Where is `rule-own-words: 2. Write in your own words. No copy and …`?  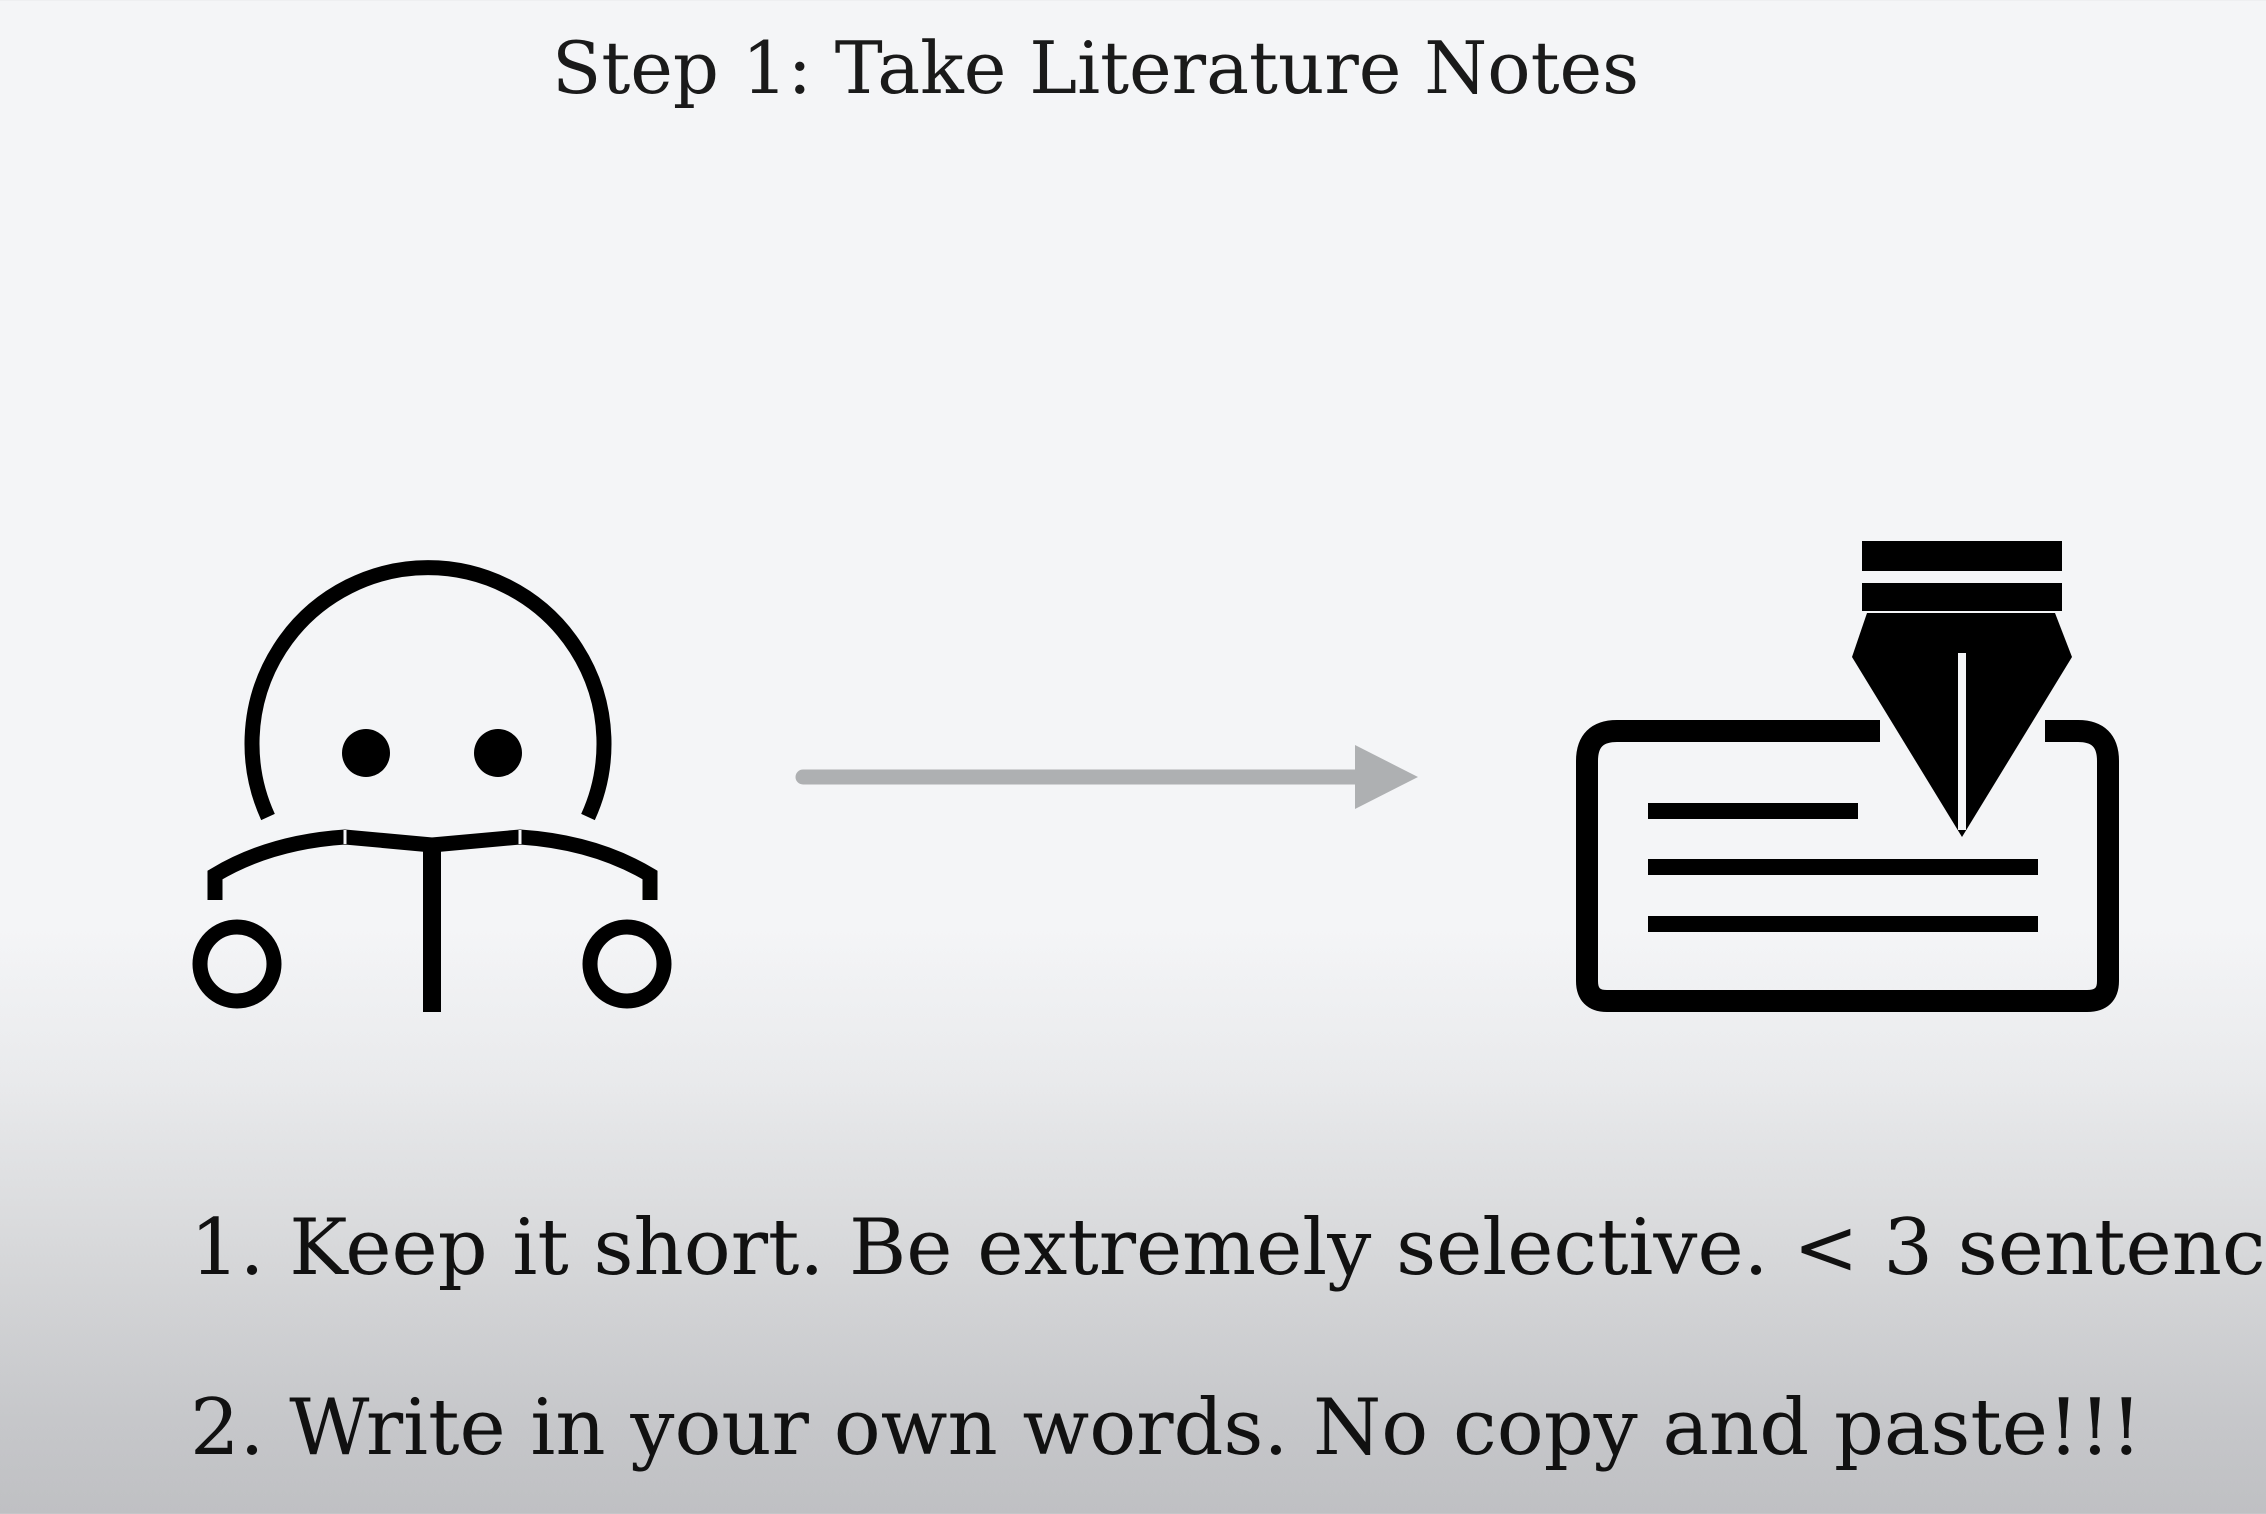
rule-own-words: 2. Write in your own words. No copy and … is located at coordinates (1166, 1428).